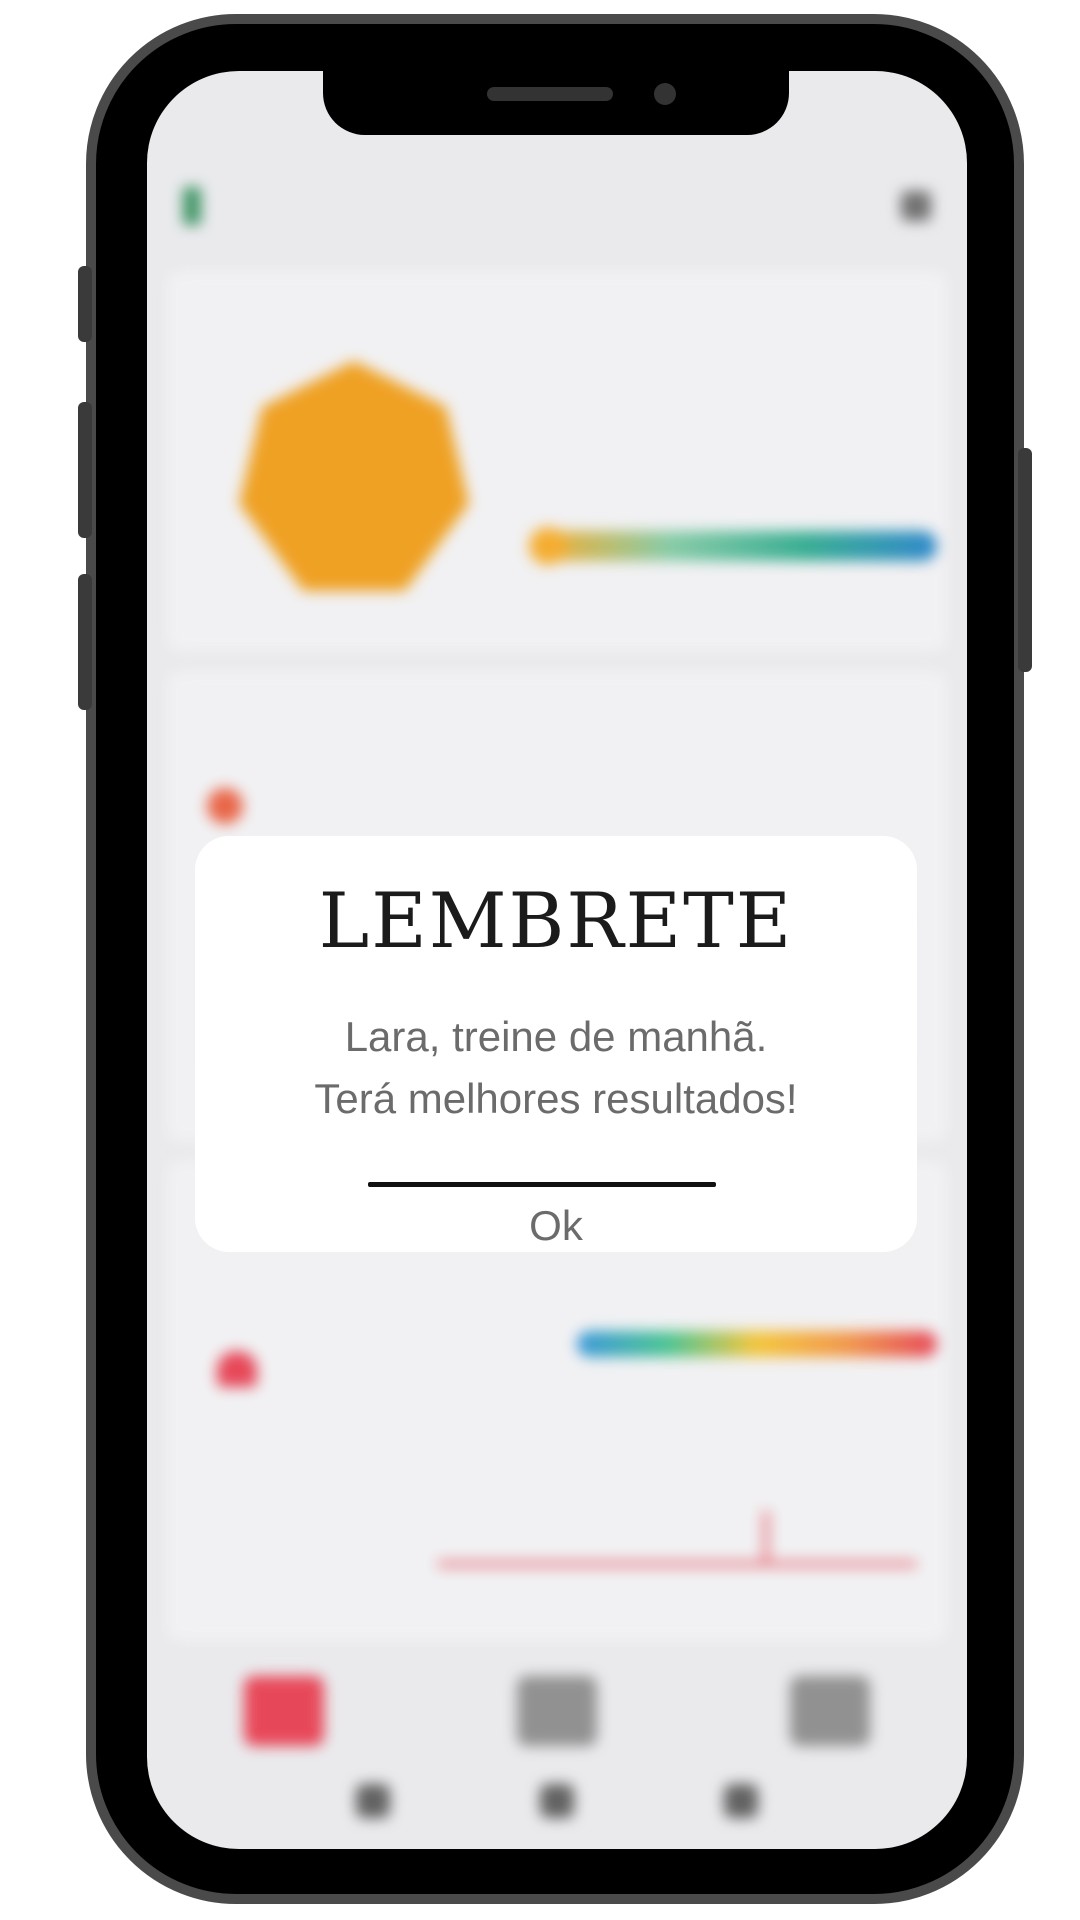 This screenshot has width=1080, height=1920. What do you see at coordinates (85, 304) in the screenshot?
I see `phone-mute-switch` at bounding box center [85, 304].